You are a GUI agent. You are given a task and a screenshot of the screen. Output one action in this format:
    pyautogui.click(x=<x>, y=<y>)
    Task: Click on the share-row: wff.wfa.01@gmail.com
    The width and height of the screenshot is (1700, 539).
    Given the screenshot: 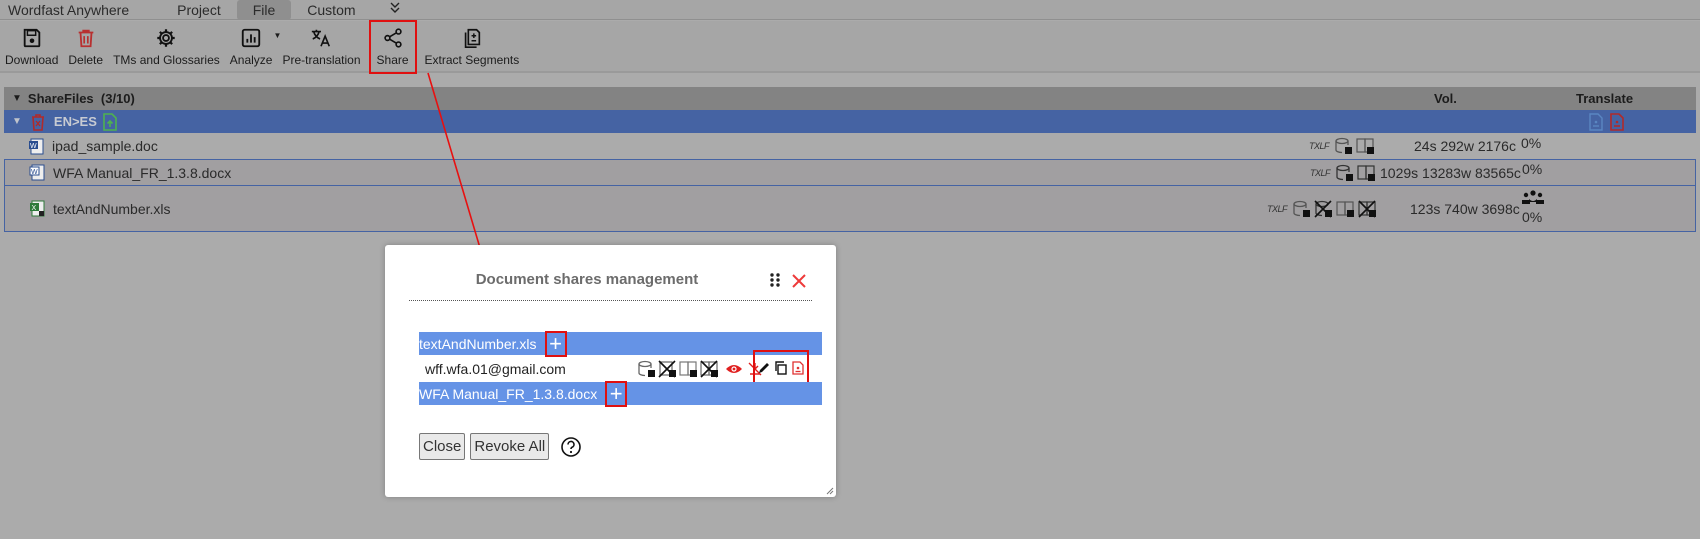 What is the action you would take?
    pyautogui.click(x=620, y=367)
    